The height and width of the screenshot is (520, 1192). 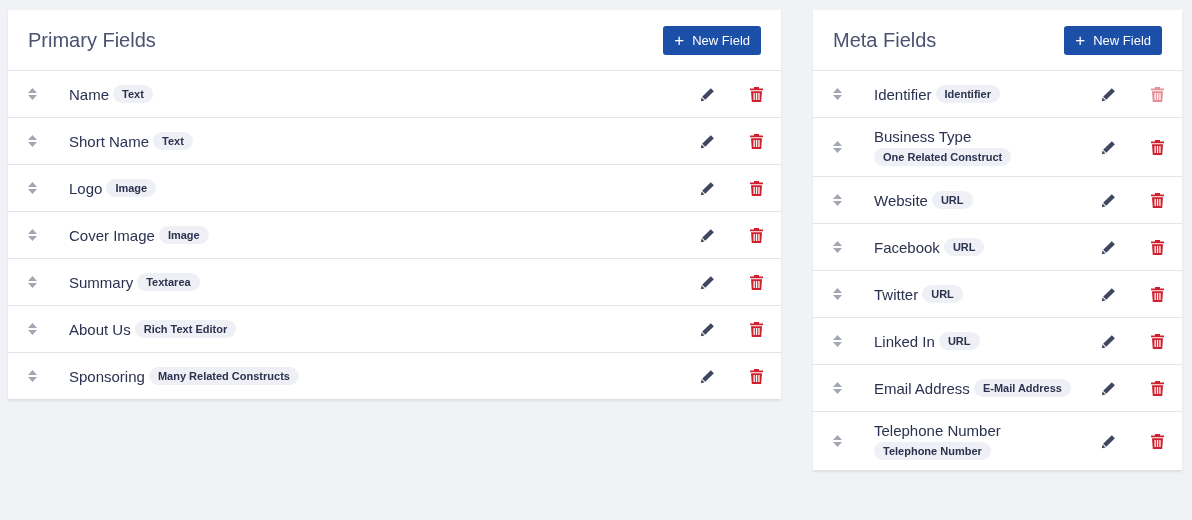 I want to click on field-name: Cover Image, so click(x=112, y=235).